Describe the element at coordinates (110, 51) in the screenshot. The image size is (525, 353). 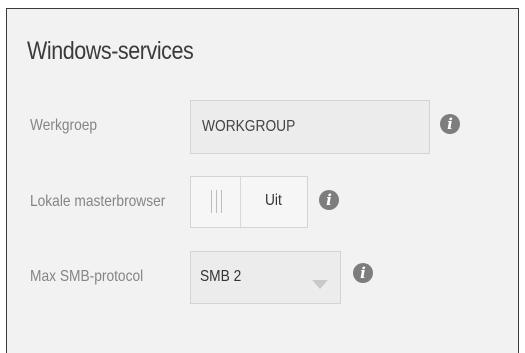
I see `section-title: Windows-services` at that location.